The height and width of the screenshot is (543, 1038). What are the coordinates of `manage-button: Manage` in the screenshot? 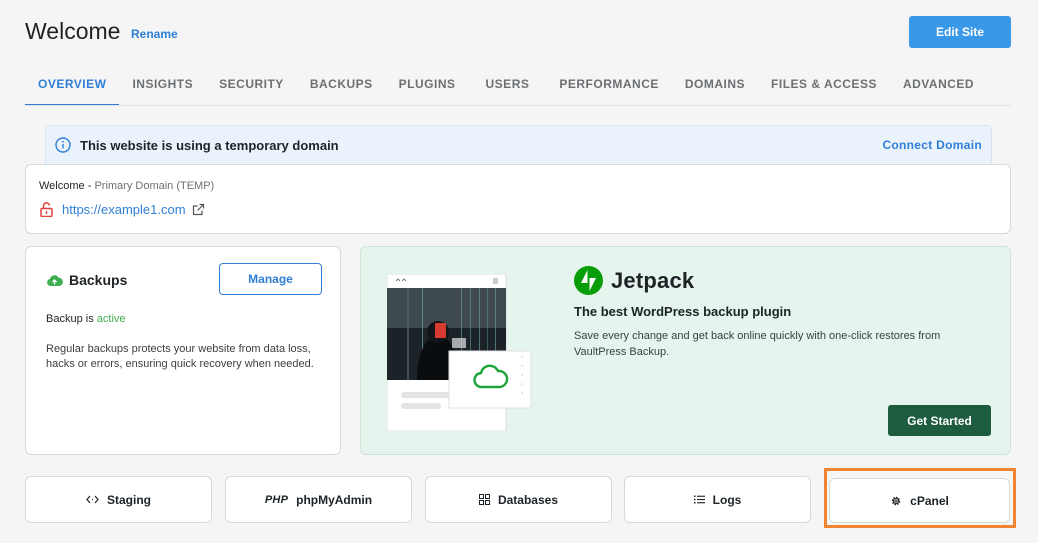 It's located at (270, 279).